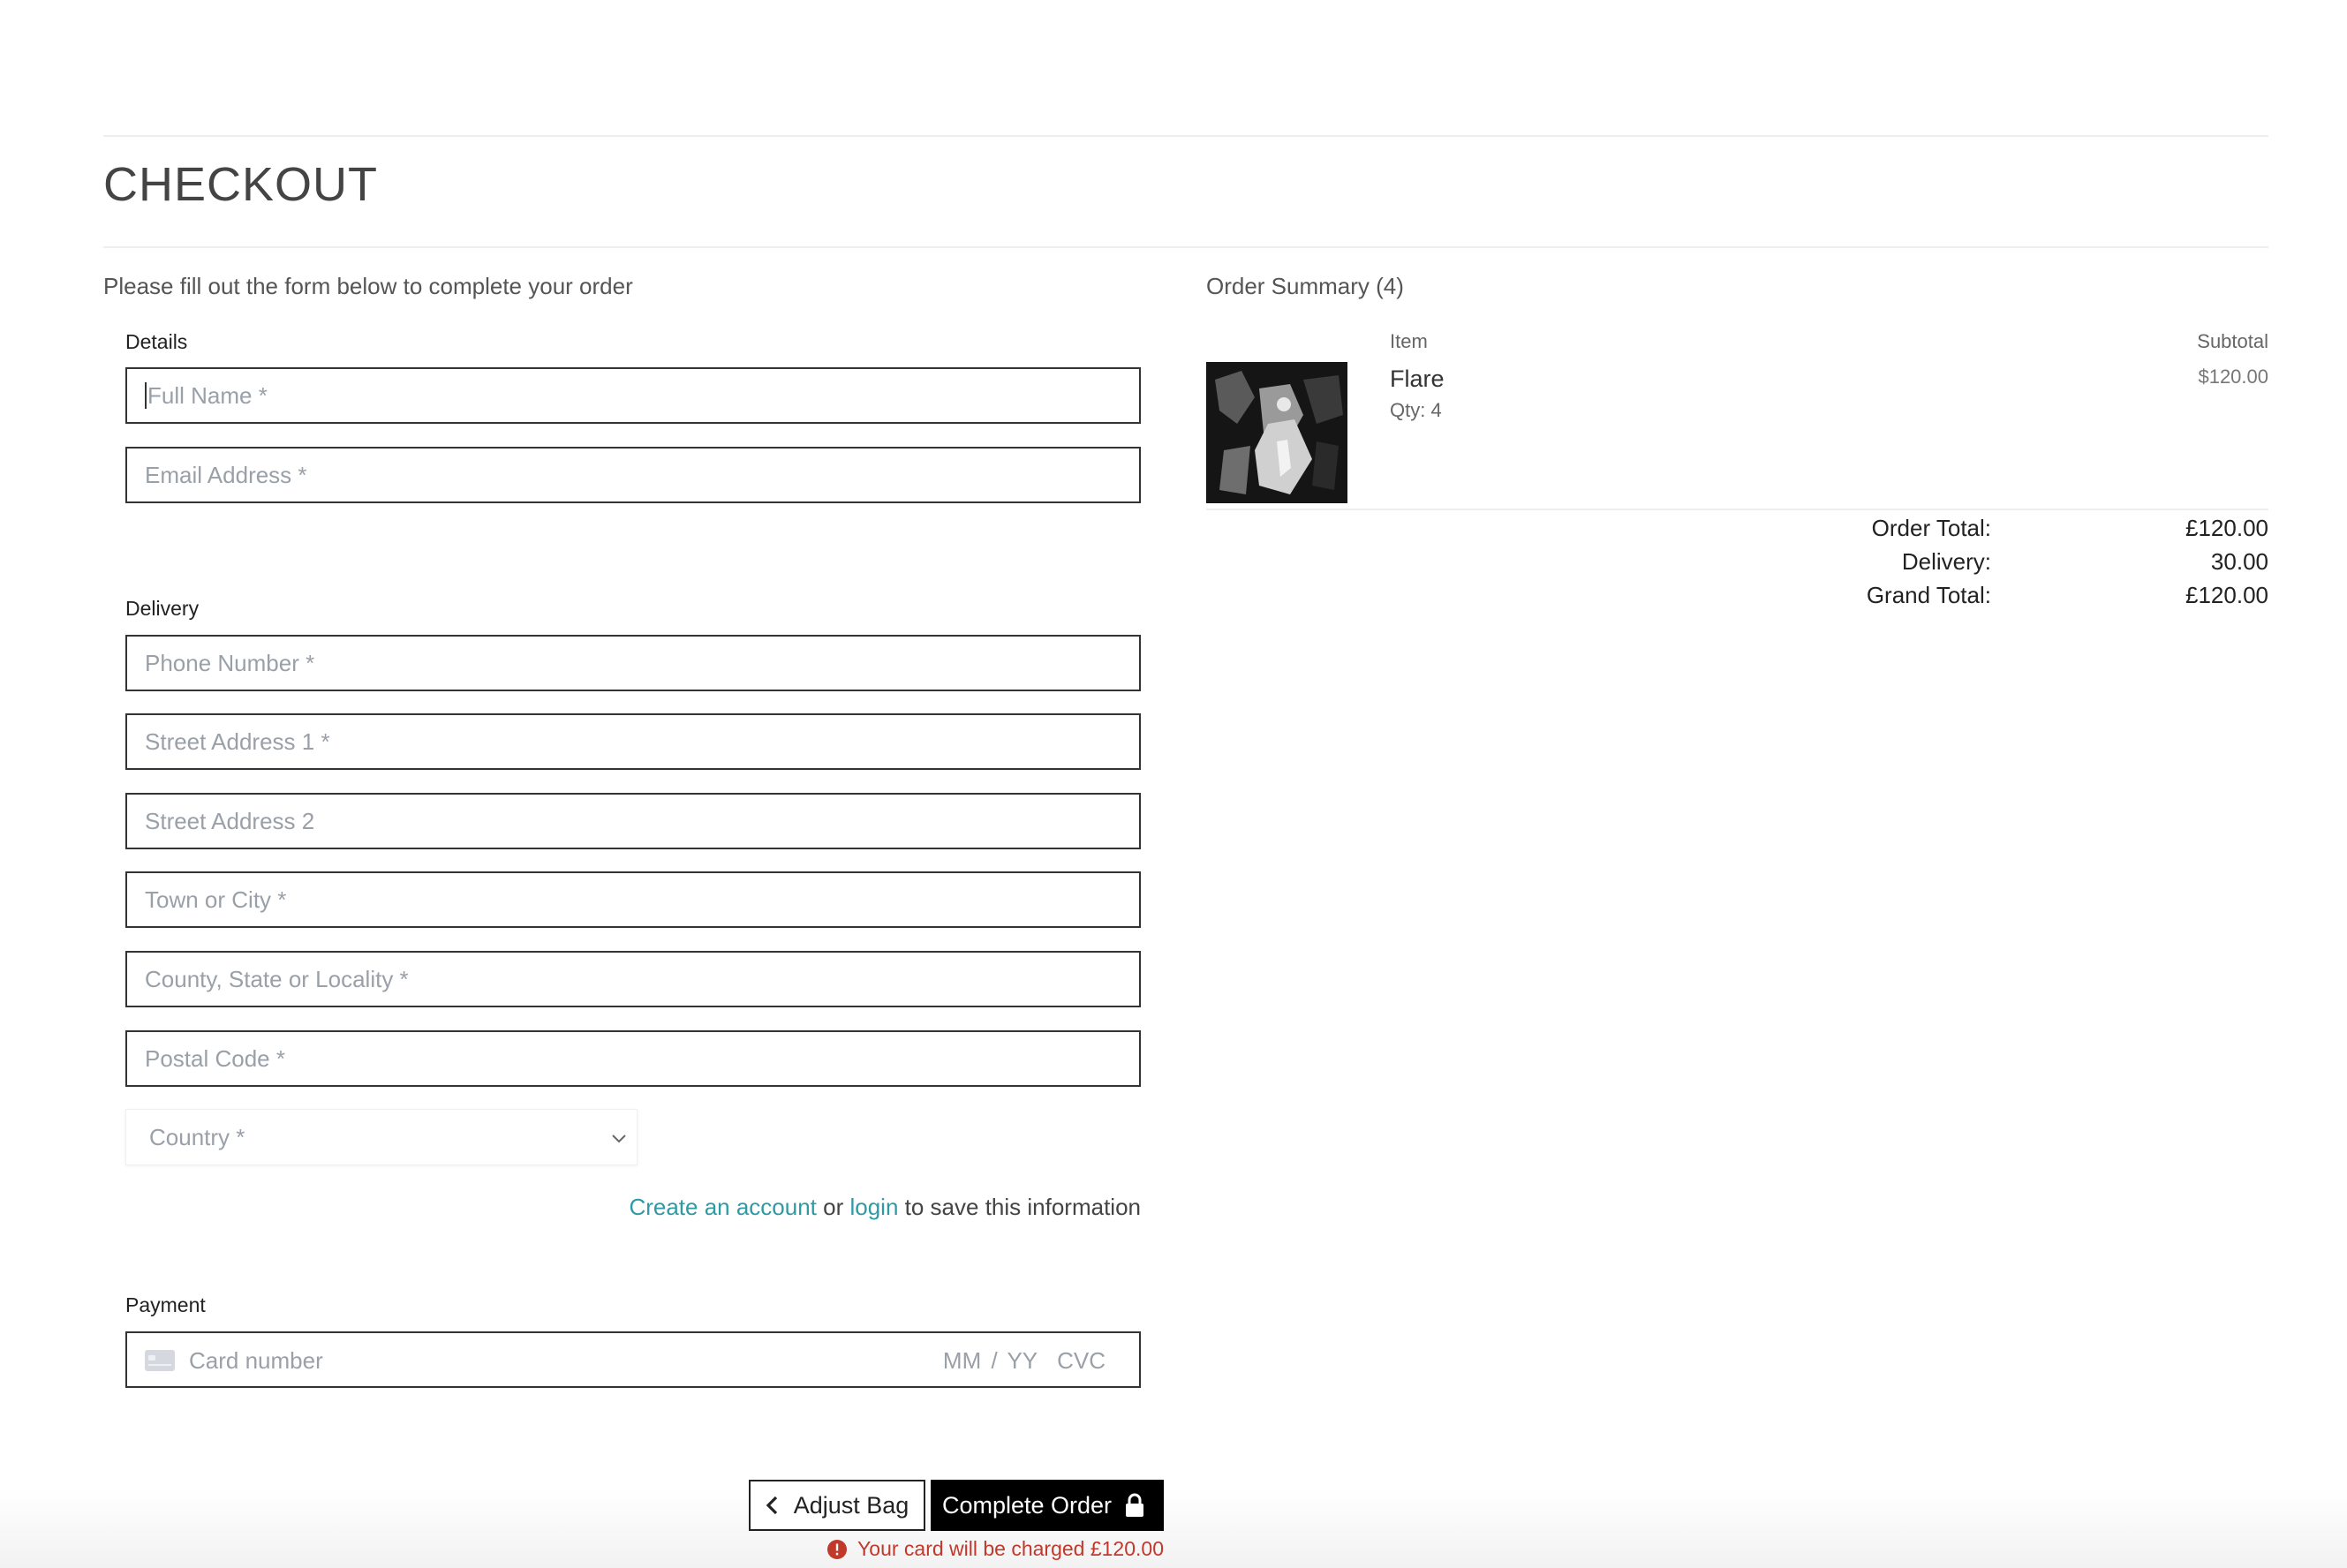  What do you see at coordinates (1417, 379) in the screenshot?
I see `product-name: Flare` at bounding box center [1417, 379].